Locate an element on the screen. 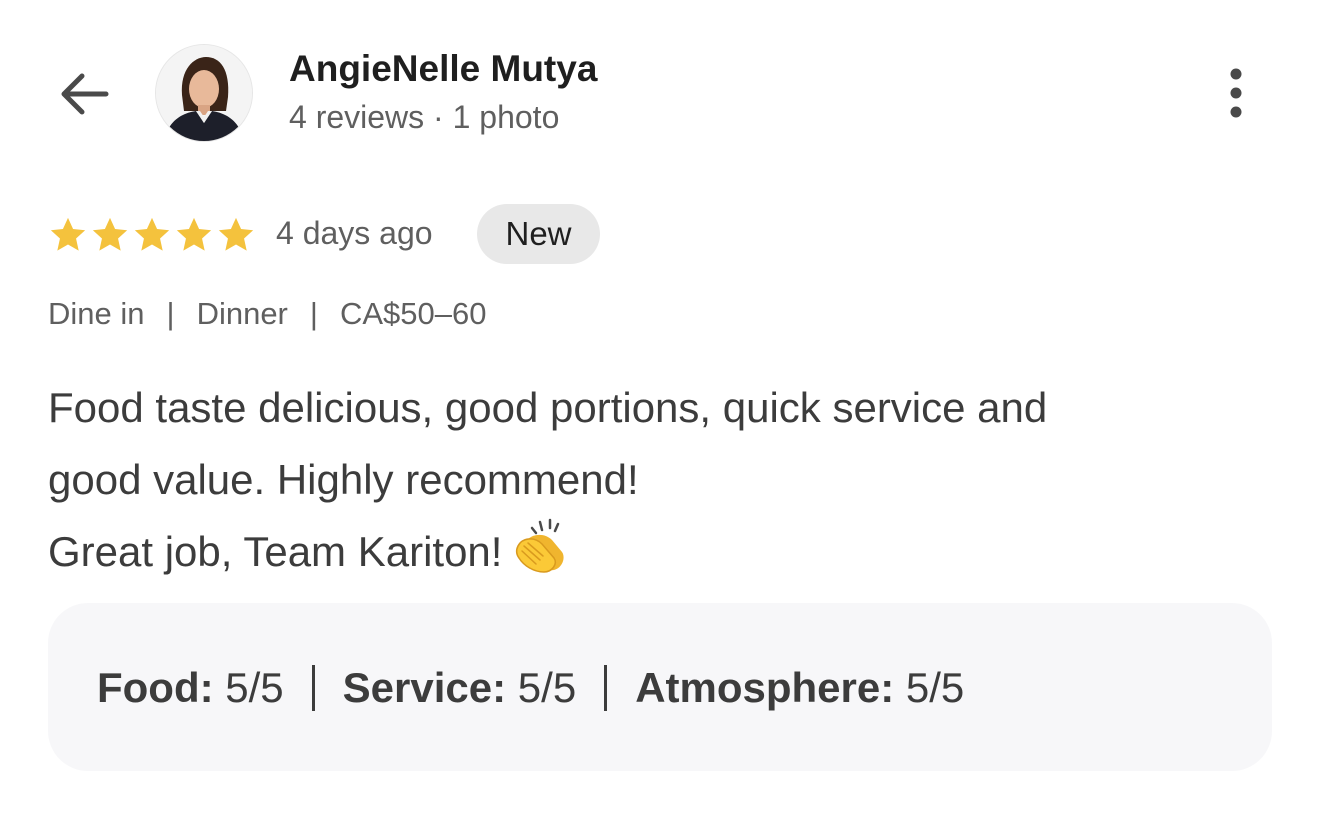  more-options-button is located at coordinates (1236, 94).